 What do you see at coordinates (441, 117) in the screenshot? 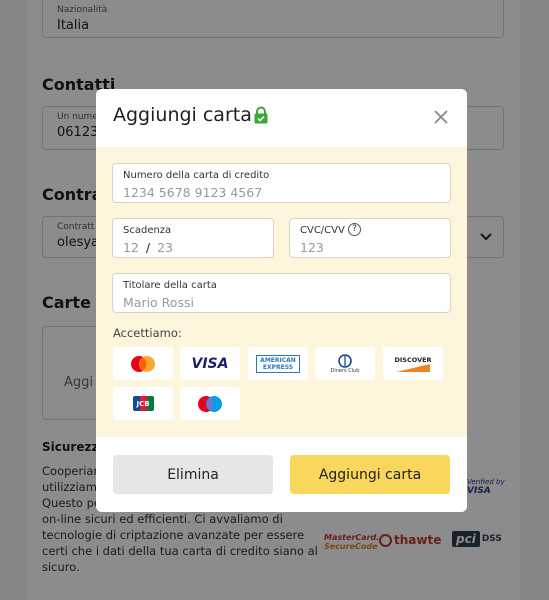
I see `close-icon` at bounding box center [441, 117].